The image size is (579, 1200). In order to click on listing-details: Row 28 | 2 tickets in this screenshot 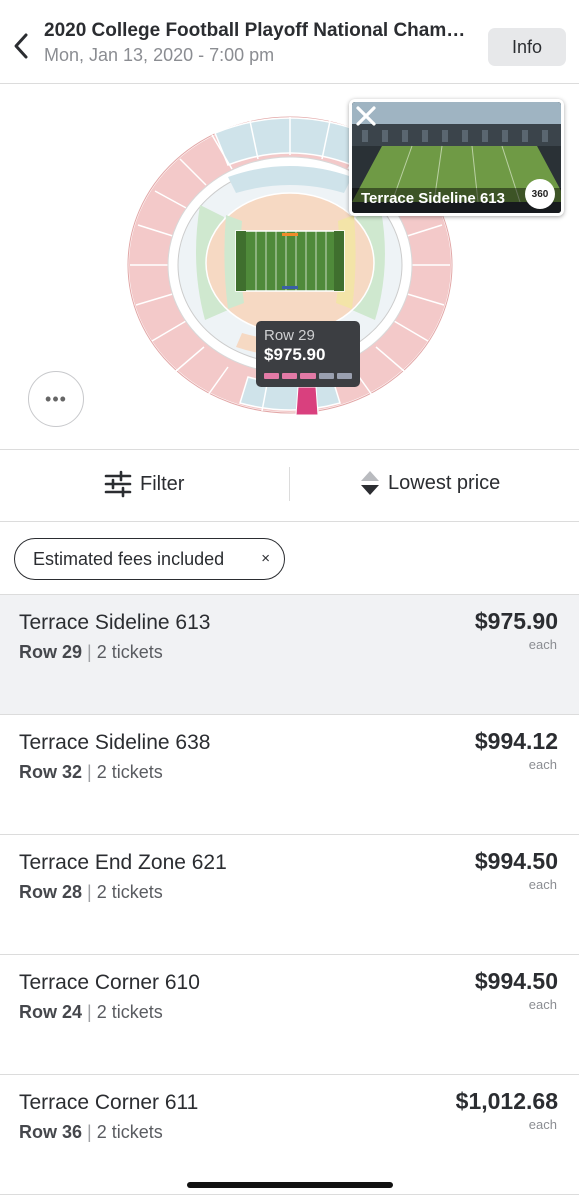, I will do `click(91, 892)`.